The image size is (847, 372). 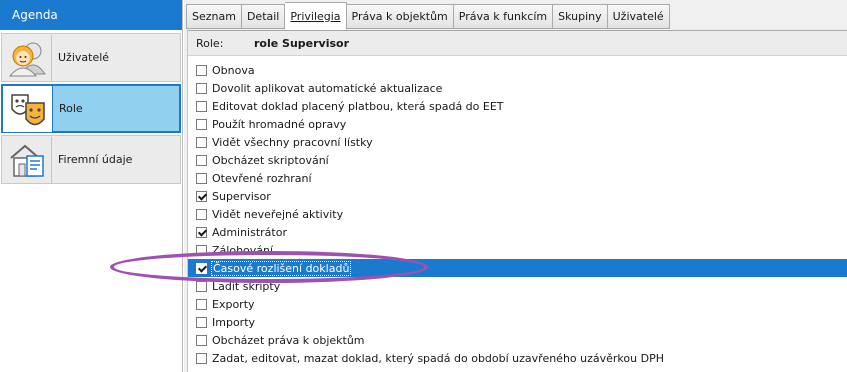 What do you see at coordinates (517, 232) in the screenshot?
I see `privilege-row: Administrátor` at bounding box center [517, 232].